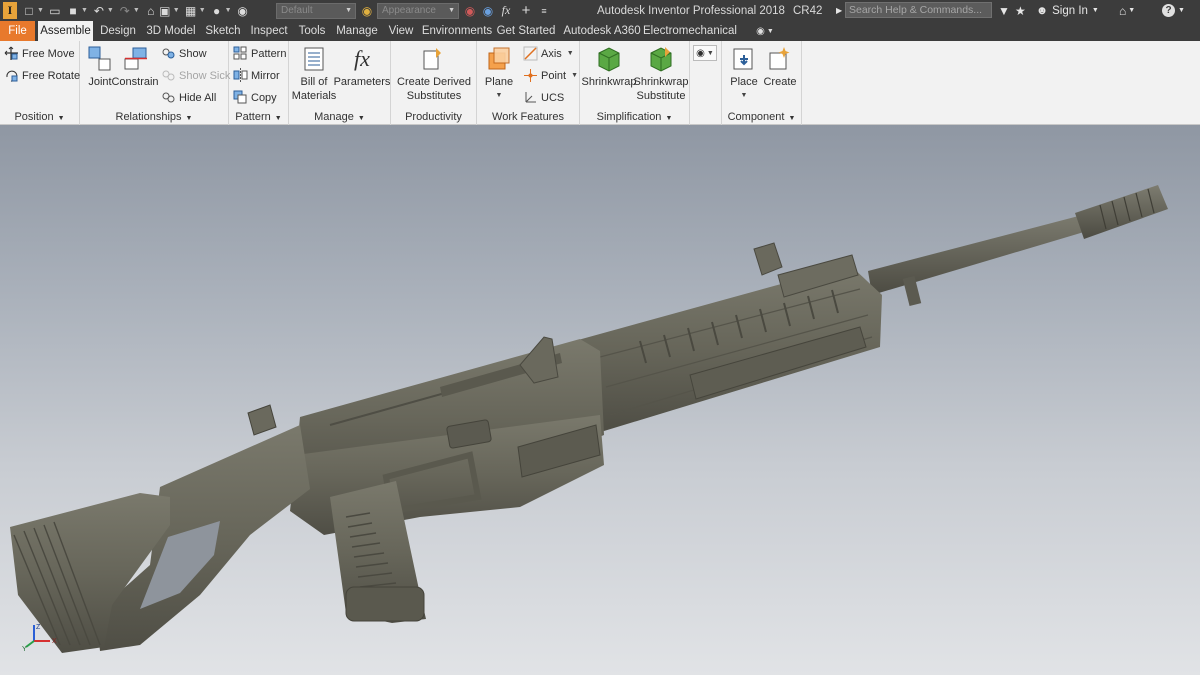 The height and width of the screenshot is (675, 1200). I want to click on axis-dropdown-icon: ▼, so click(570, 53).